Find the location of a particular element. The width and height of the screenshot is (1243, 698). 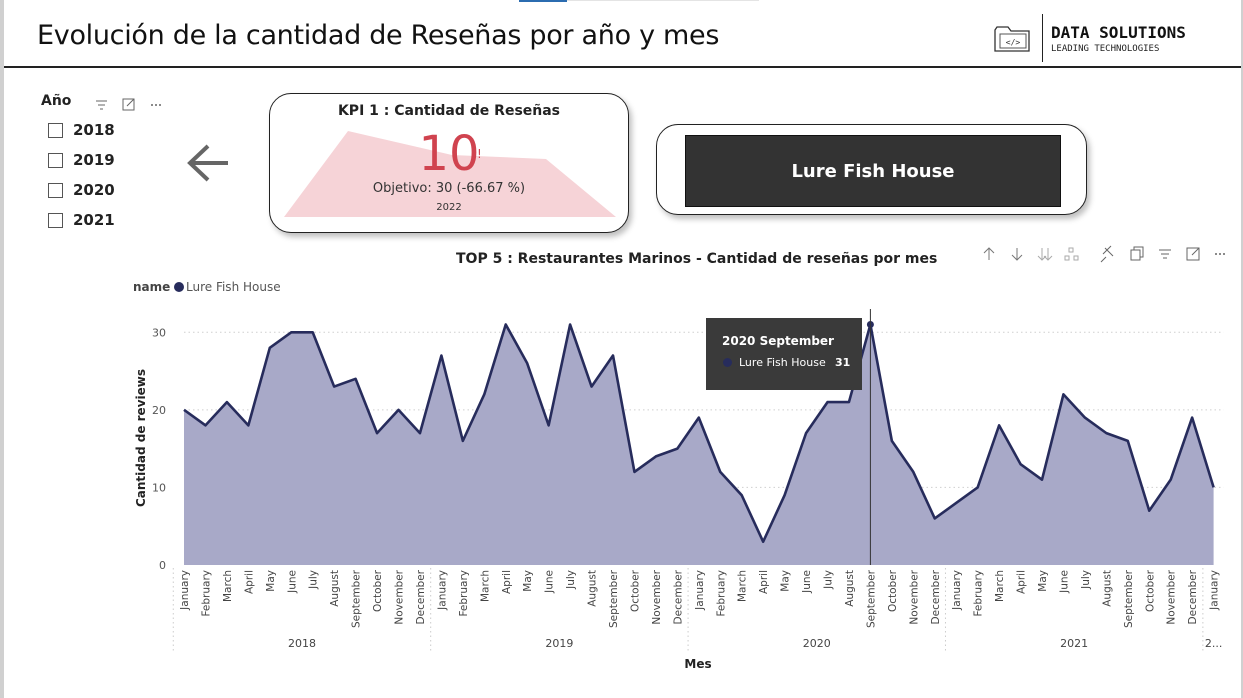

pin-icon is located at coordinates (1107, 254).